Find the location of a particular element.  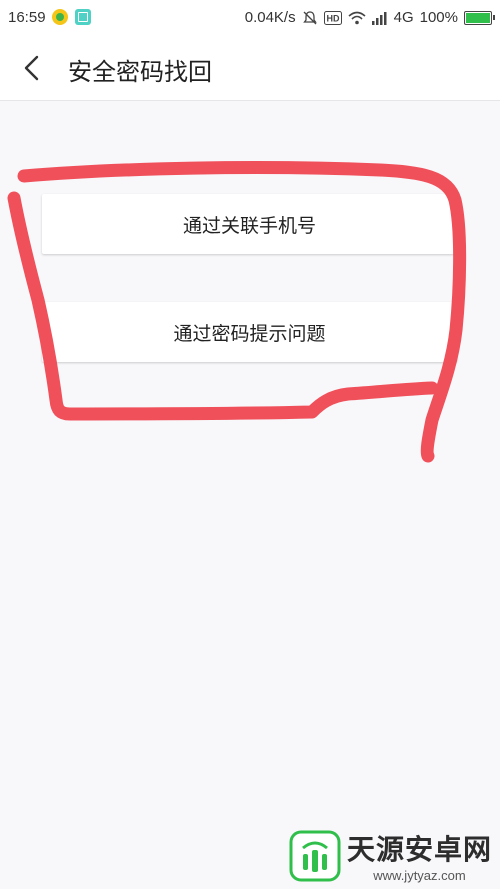

watermark-text: 天源安卓网 www.jytyaz.com is located at coordinates (419, 855).